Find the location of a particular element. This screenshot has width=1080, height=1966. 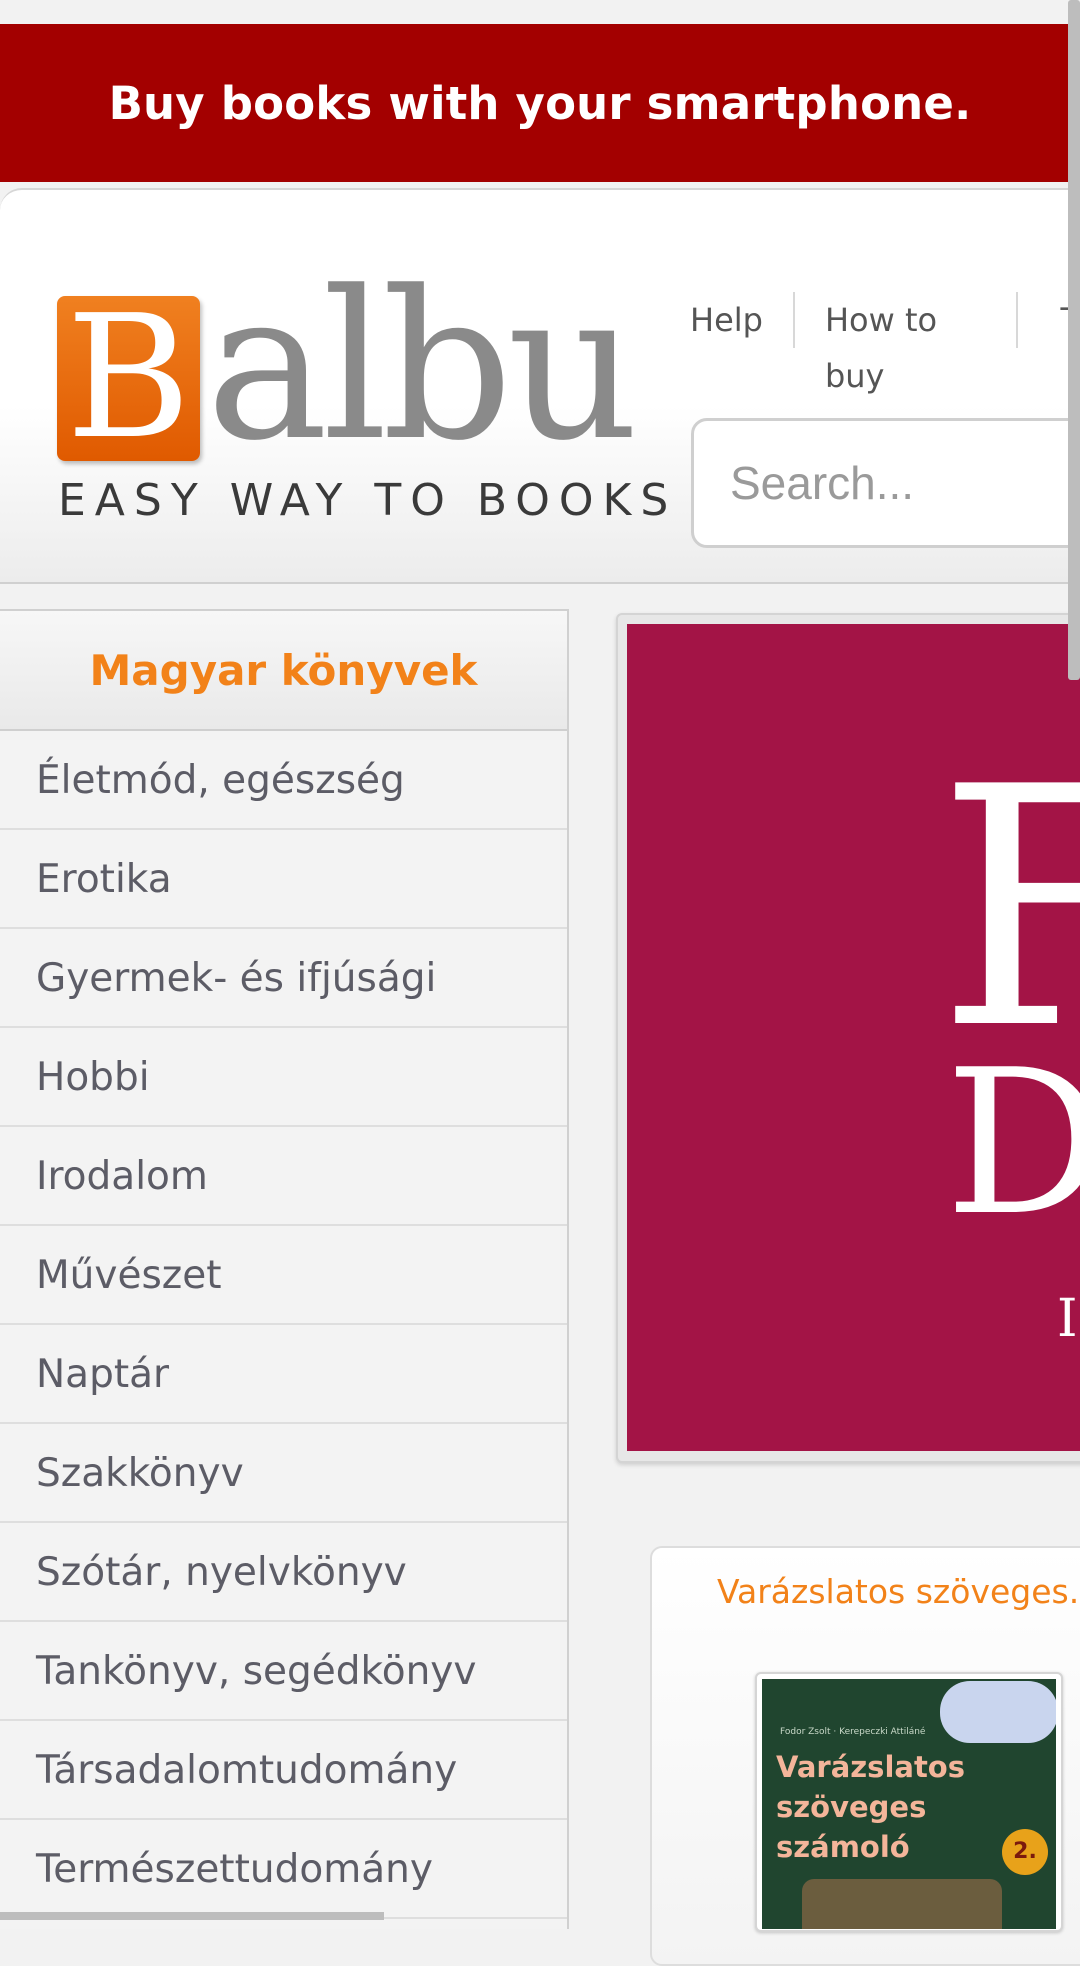

sidebar-item-erotika: Erotika is located at coordinates (283, 879).